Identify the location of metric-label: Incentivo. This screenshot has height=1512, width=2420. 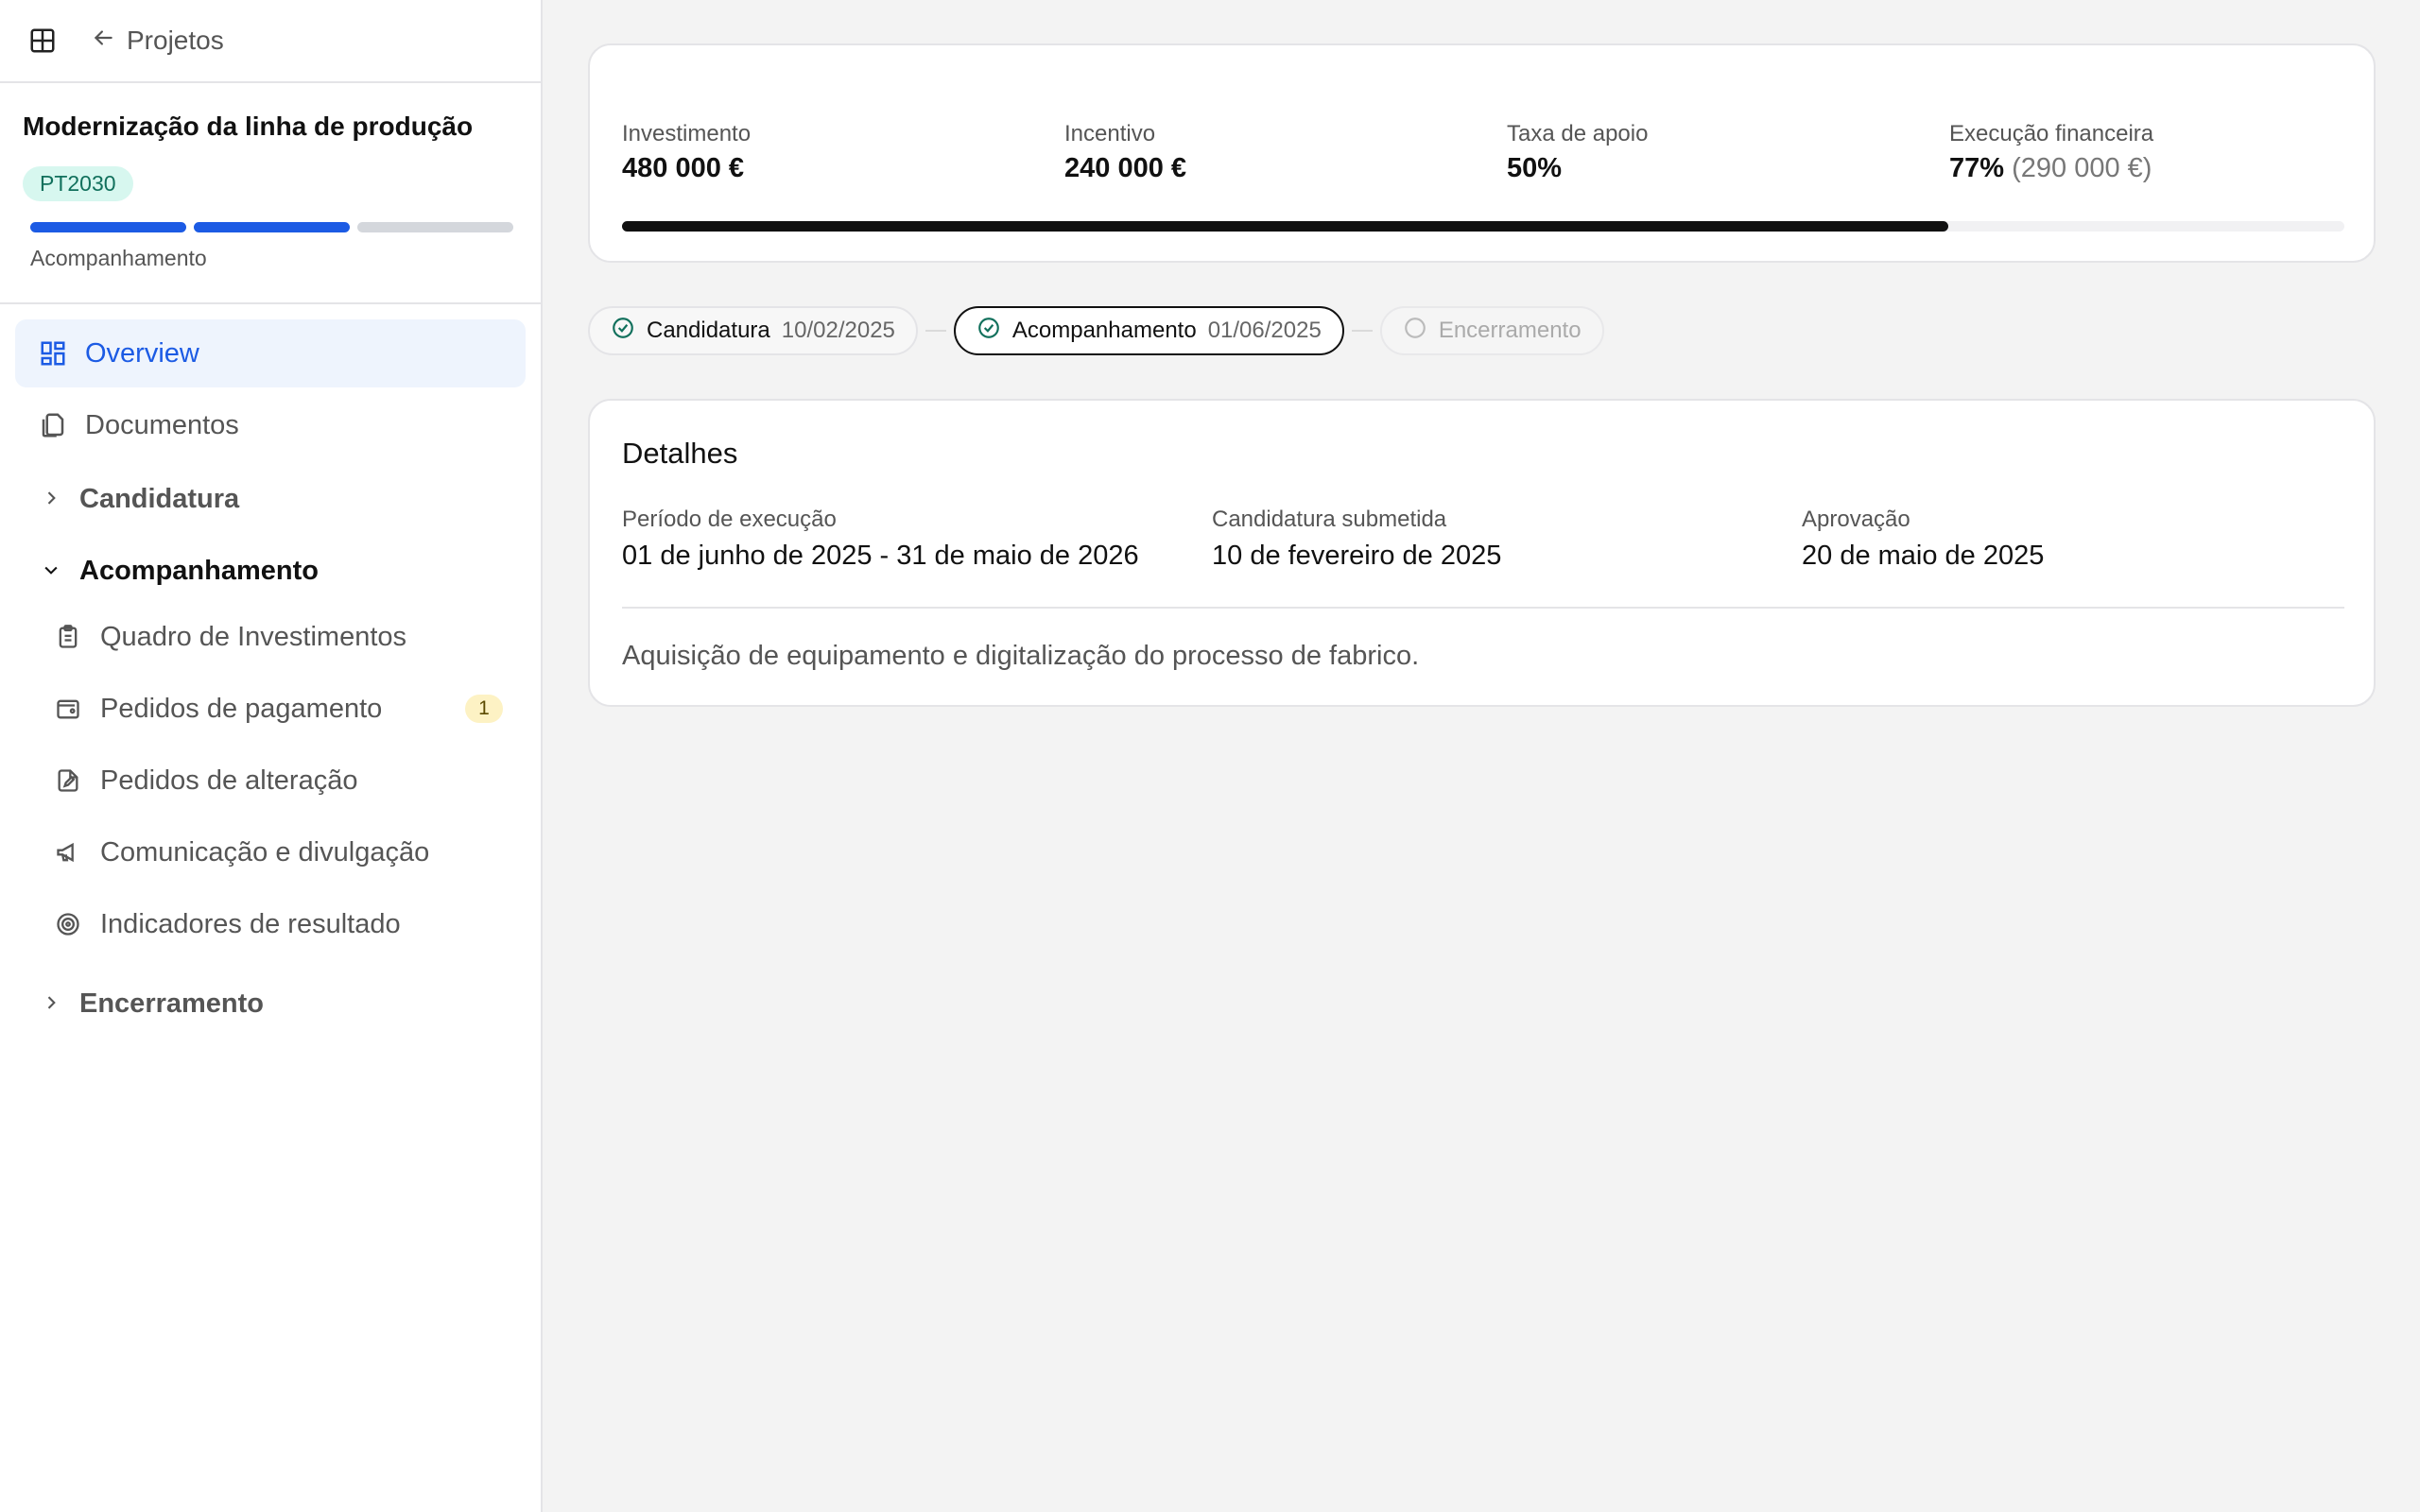
(1110, 133).